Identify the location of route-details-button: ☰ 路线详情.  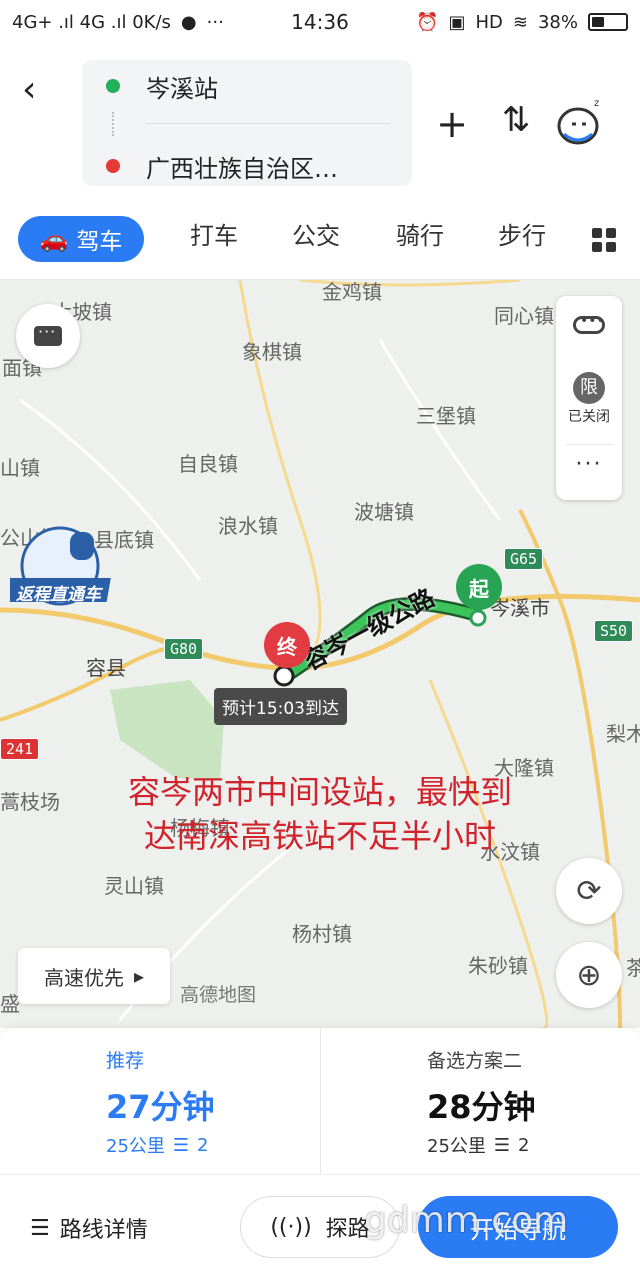
(89, 1228).